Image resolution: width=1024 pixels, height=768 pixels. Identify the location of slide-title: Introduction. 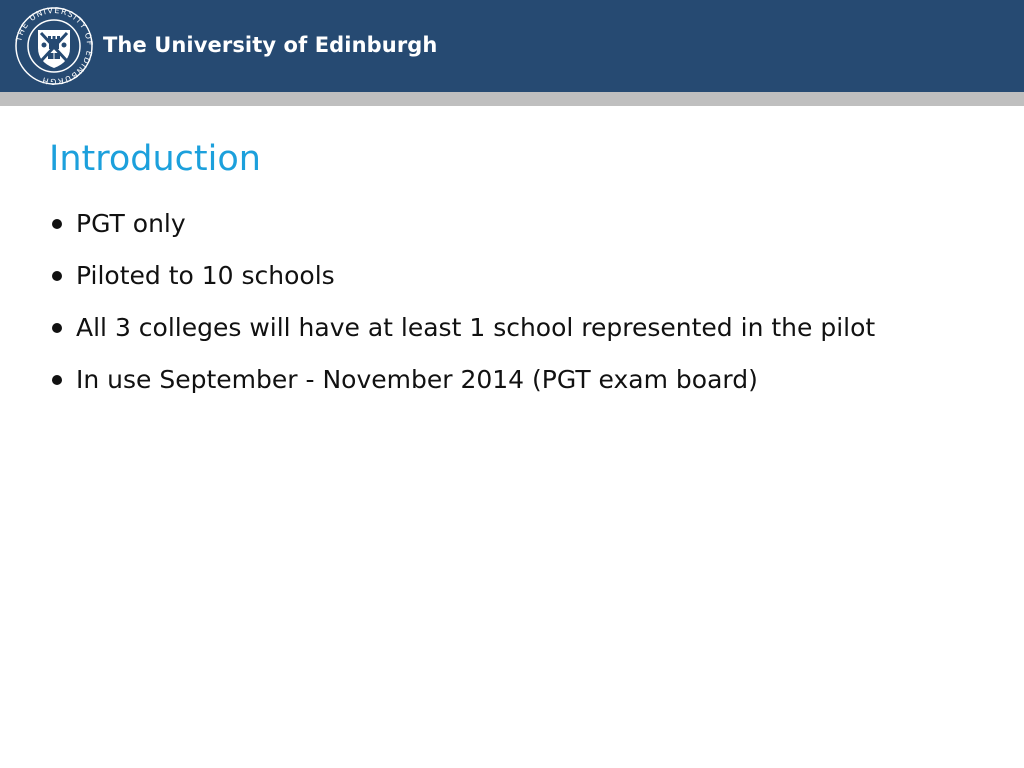
(155, 159).